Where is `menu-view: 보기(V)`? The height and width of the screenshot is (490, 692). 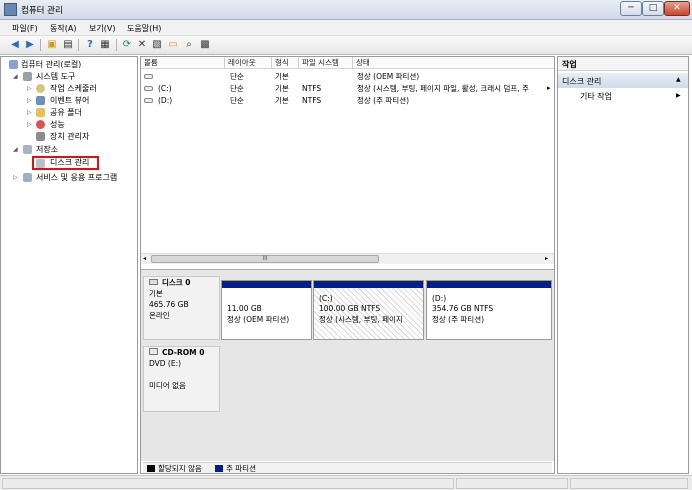
menu-view: 보기(V) is located at coordinates (102, 28).